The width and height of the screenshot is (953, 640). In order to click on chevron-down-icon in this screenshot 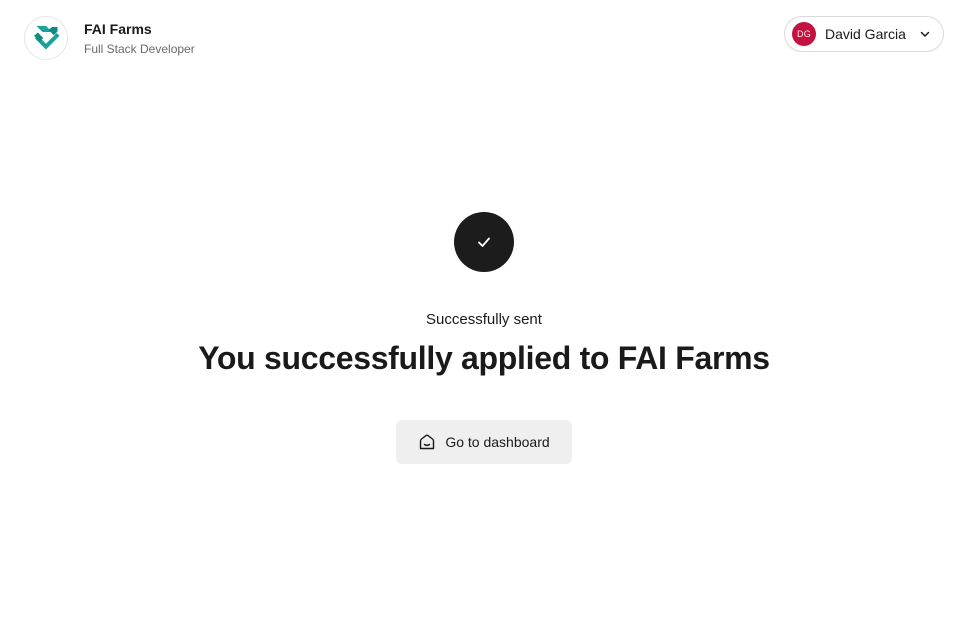, I will do `click(925, 34)`.